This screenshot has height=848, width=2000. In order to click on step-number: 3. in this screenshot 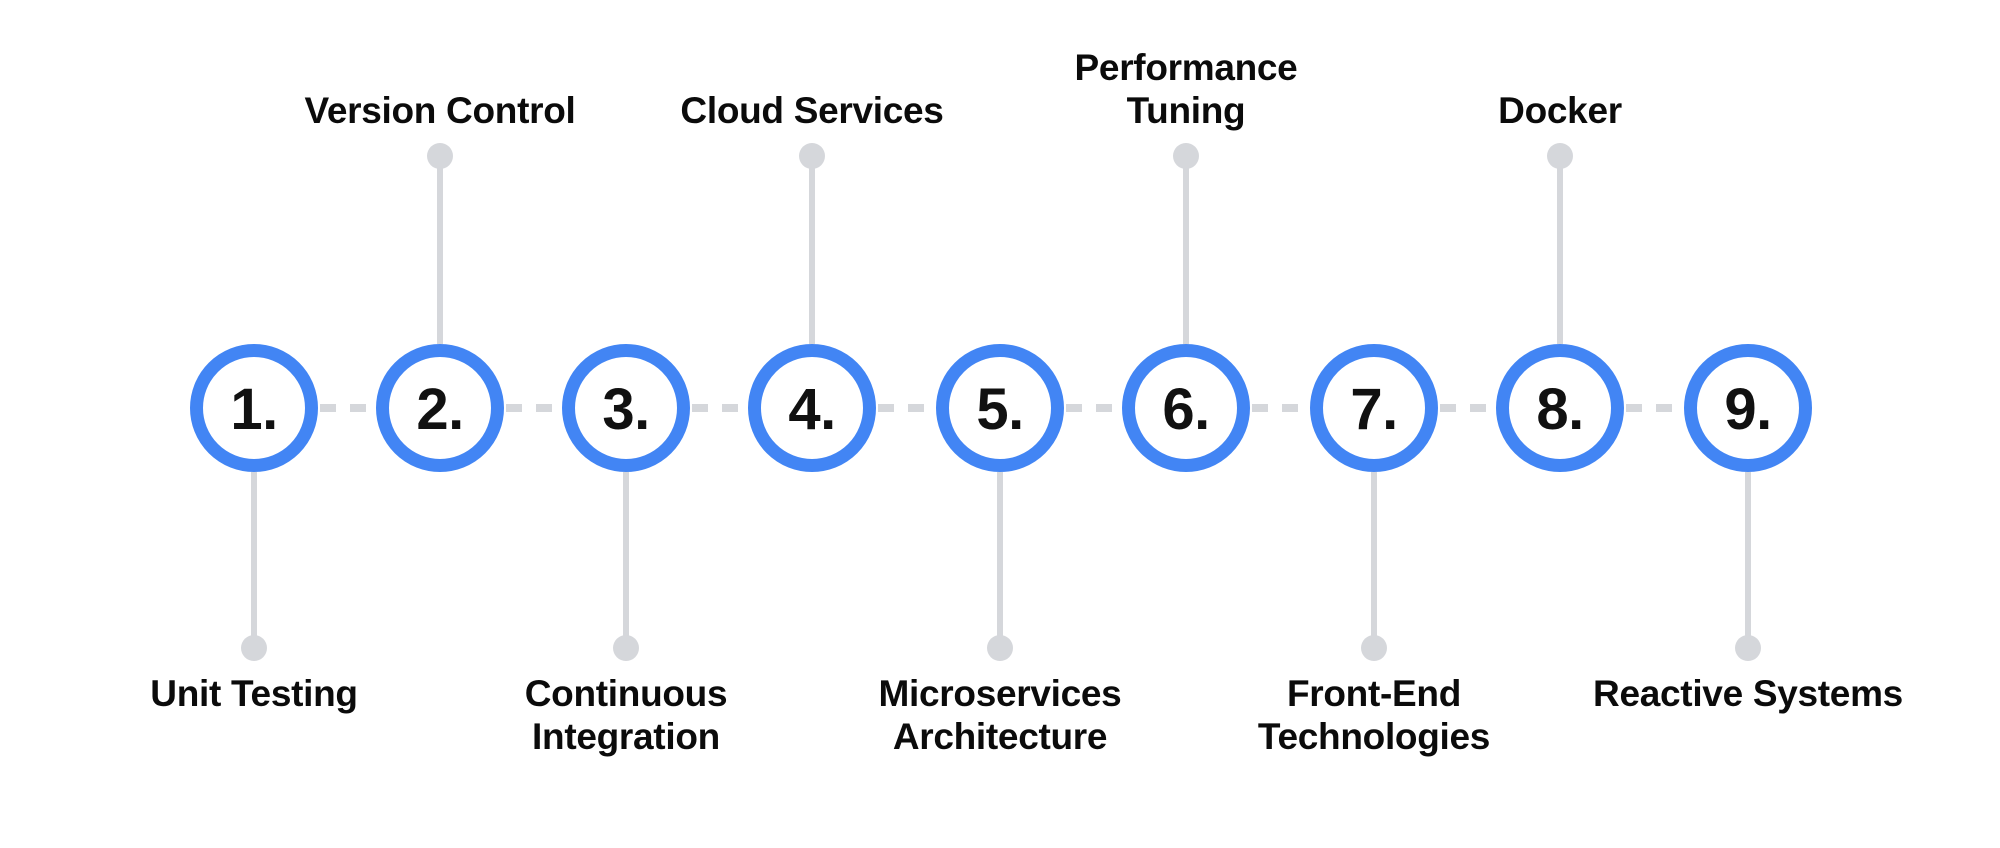, I will do `click(626, 409)`.